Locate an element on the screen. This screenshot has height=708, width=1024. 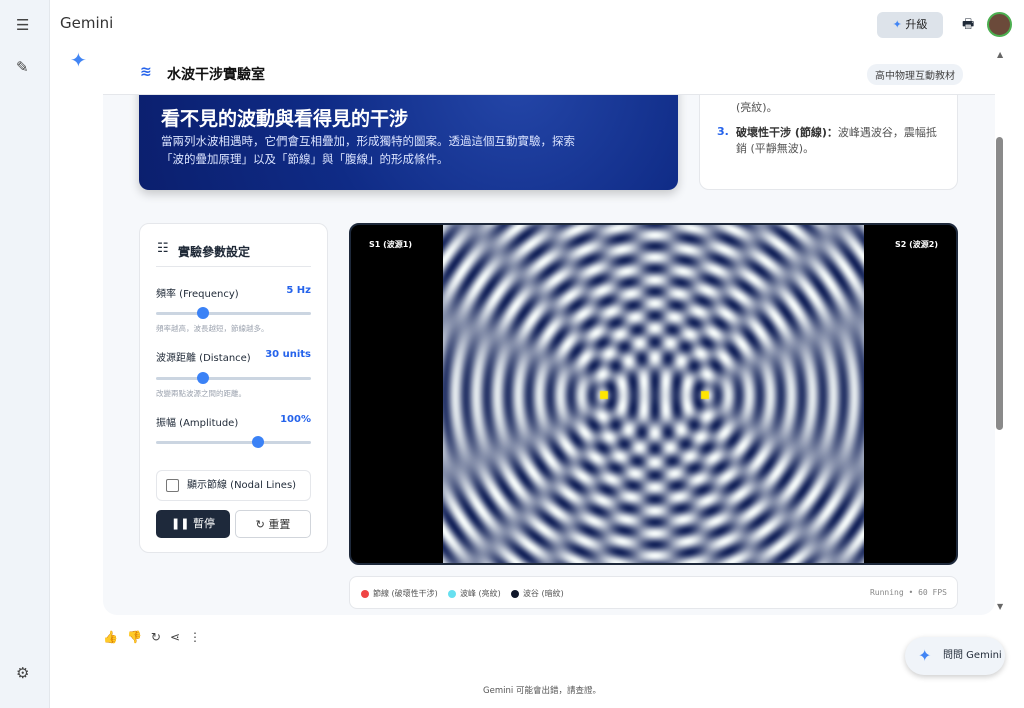
response-actions: 👍 👎 ↻ ⋖ ⋮ is located at coordinates (152, 637).